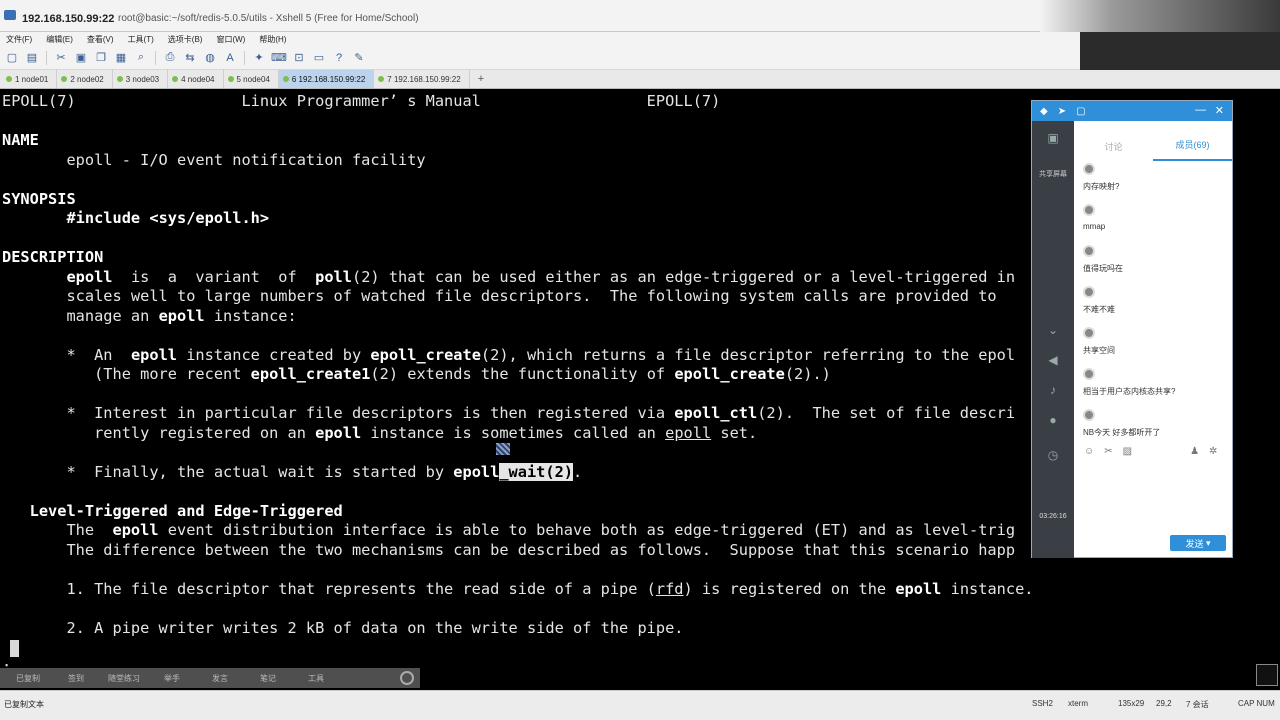  Describe the element at coordinates (1197, 704) in the screenshot. I see `status-sessions: 7 会话` at that location.